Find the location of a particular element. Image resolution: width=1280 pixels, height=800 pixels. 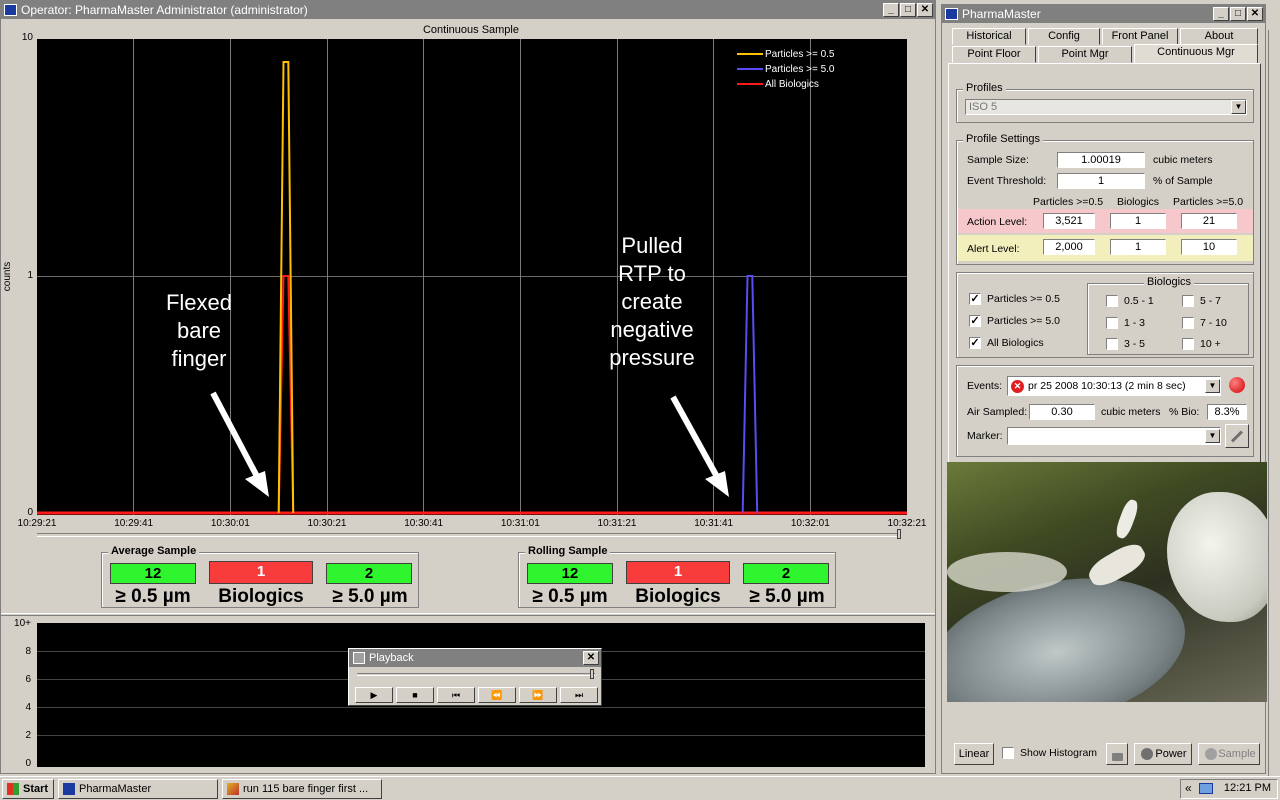

lock-button is located at coordinates (1117, 754).